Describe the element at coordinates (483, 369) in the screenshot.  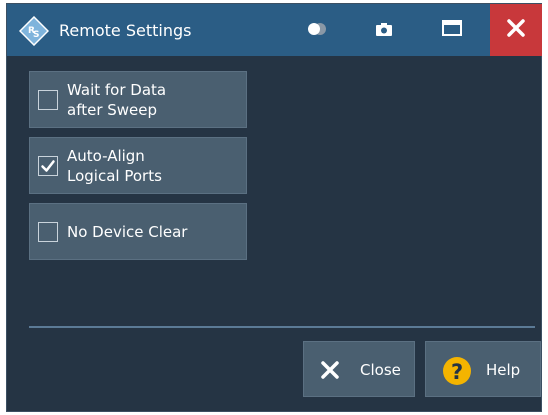
I see `help-button: ? Help` at that location.